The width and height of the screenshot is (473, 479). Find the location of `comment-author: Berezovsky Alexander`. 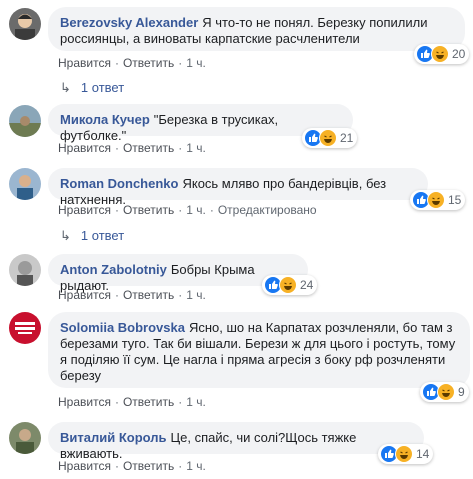

comment-author: Berezovsky Alexander is located at coordinates (129, 22).